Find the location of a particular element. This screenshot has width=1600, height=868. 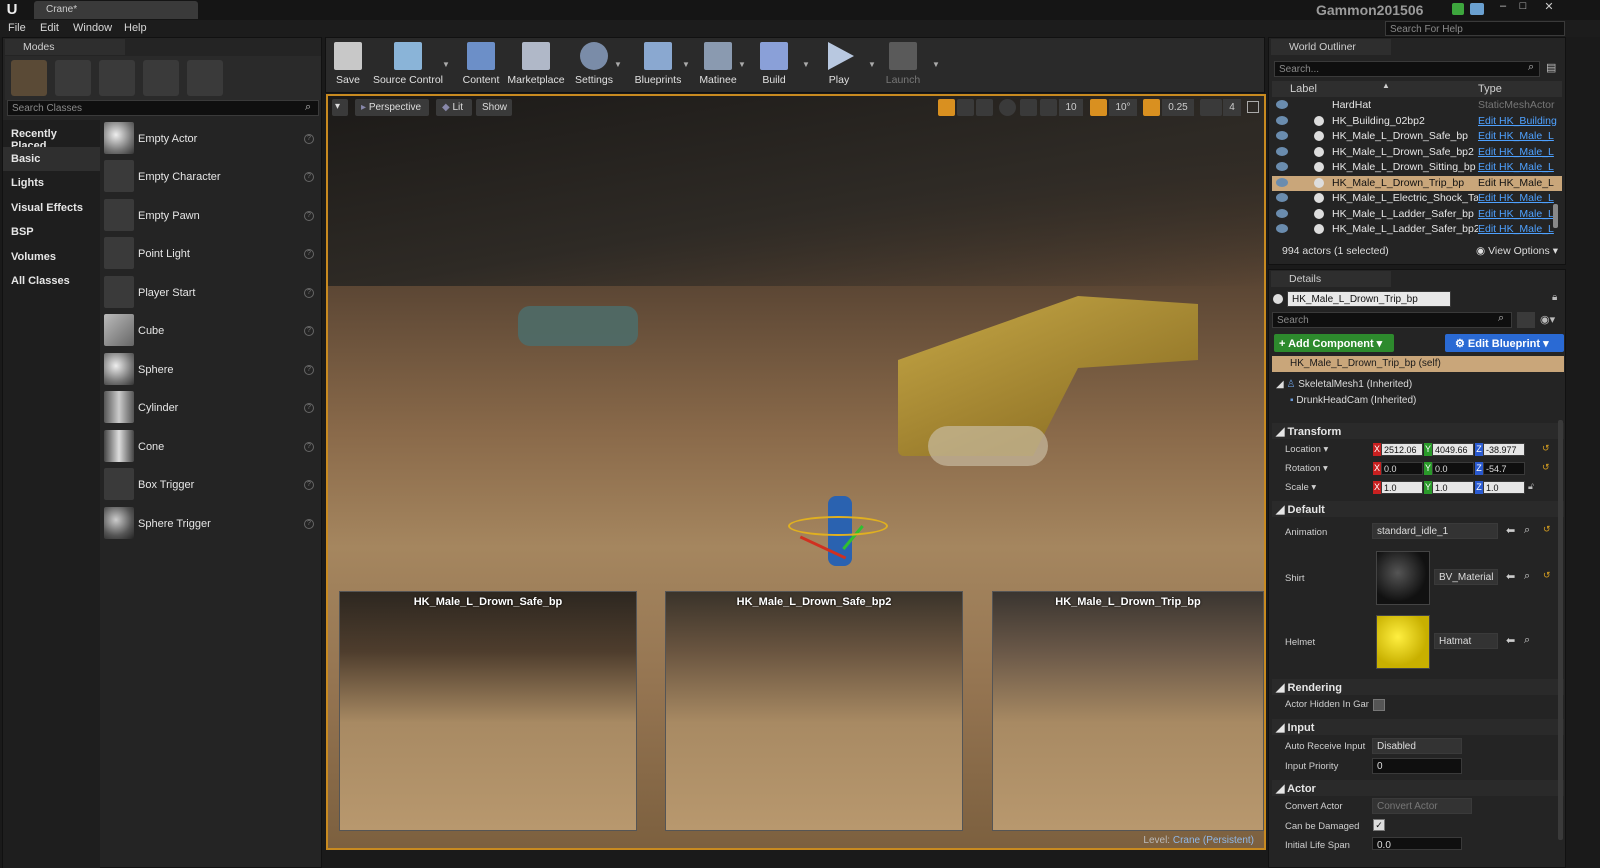

foliage-mode-icon is located at coordinates (161, 78).